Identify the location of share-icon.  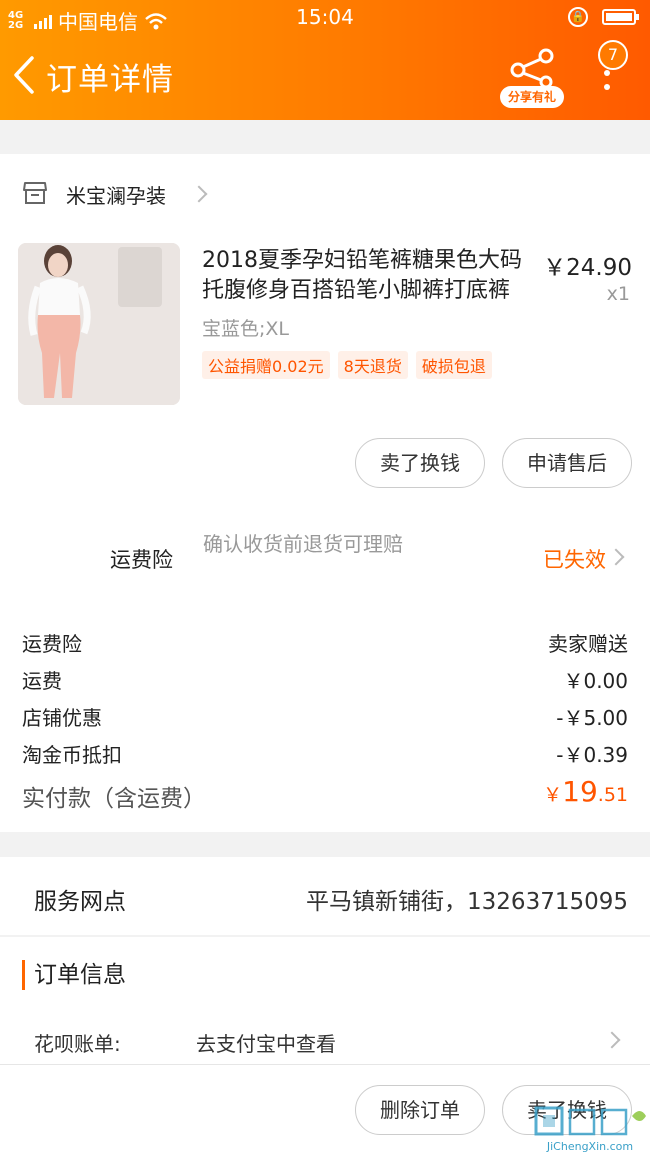
(532, 68).